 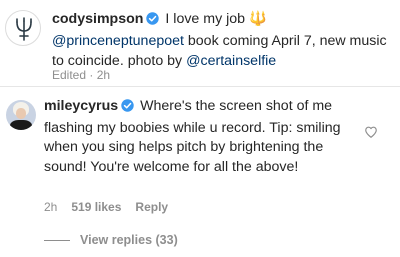 I want to click on trident-icon, so click(x=24, y=29).